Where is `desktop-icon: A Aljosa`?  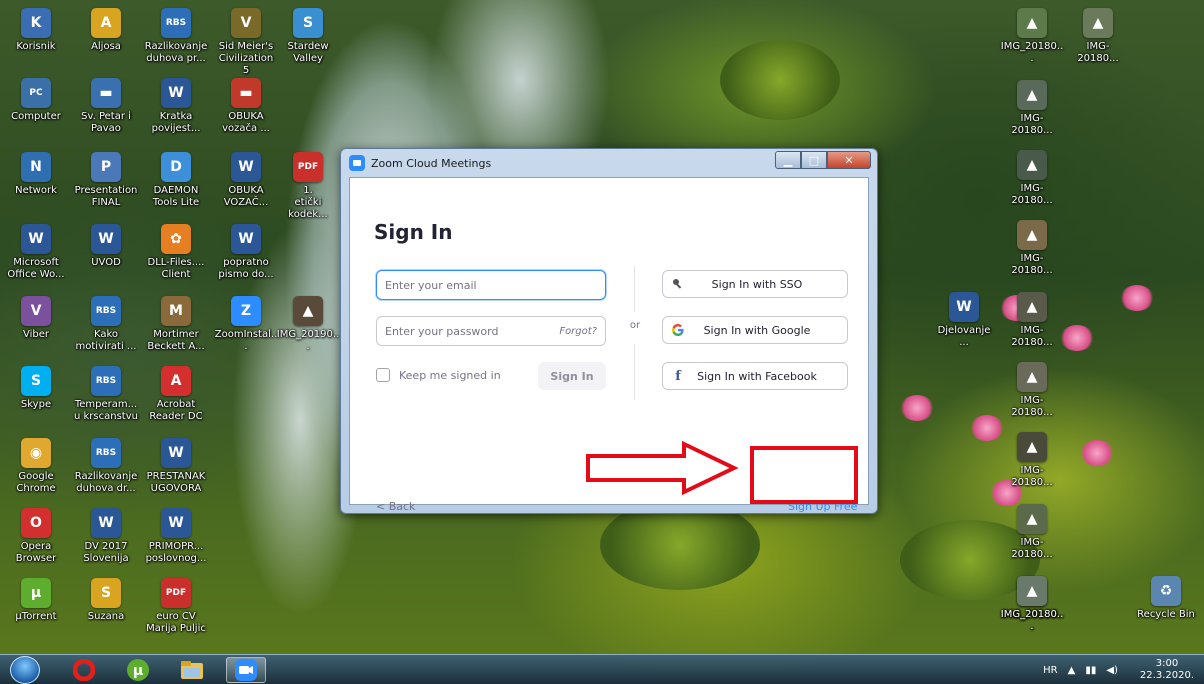 desktop-icon: A Aljosa is located at coordinates (106, 30).